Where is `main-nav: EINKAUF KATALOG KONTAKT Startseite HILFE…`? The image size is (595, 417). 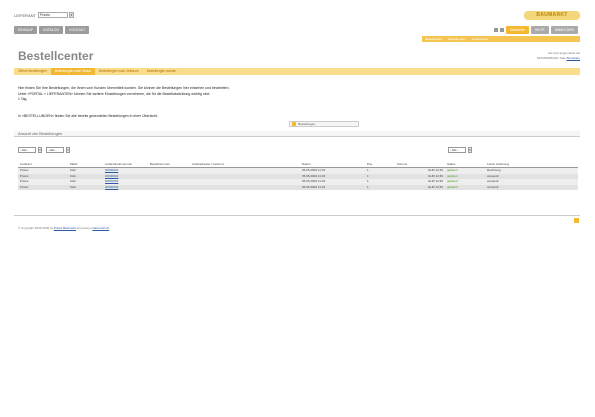
main-nav: EINKAUF KATALOG KONTAKT Startseite HILFE… is located at coordinates (297, 29).